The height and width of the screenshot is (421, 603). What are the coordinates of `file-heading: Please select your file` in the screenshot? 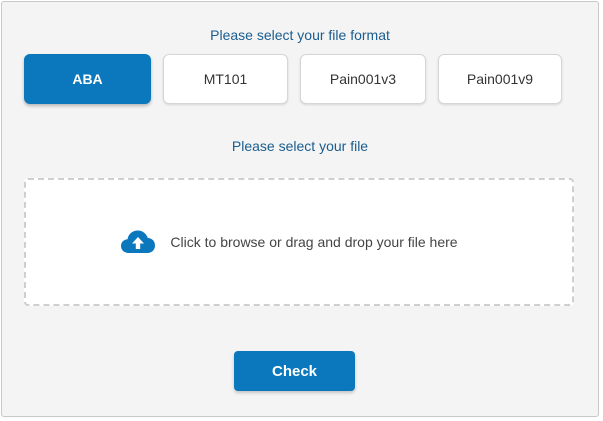 It's located at (300, 146).